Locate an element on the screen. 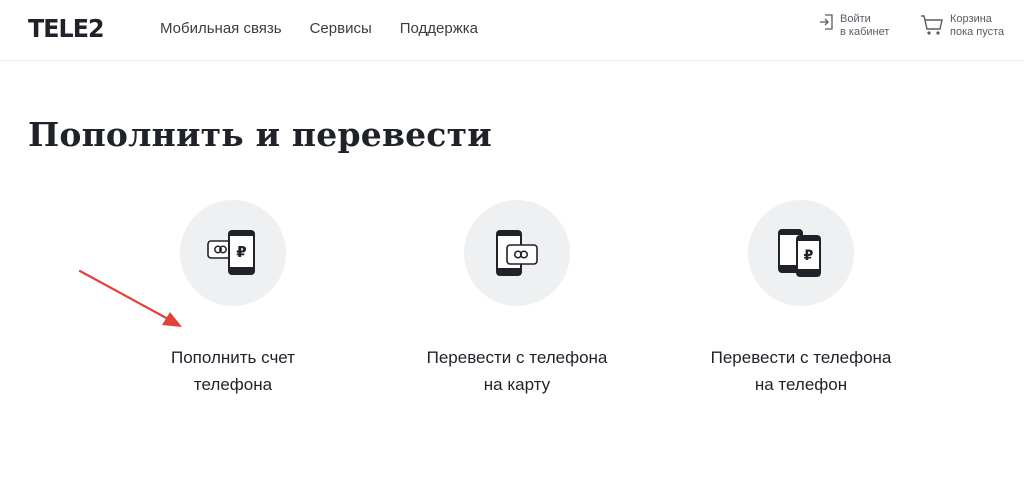 This screenshot has height=492, width=1024. topup-phone-icon-circle: ₽ is located at coordinates (233, 253).